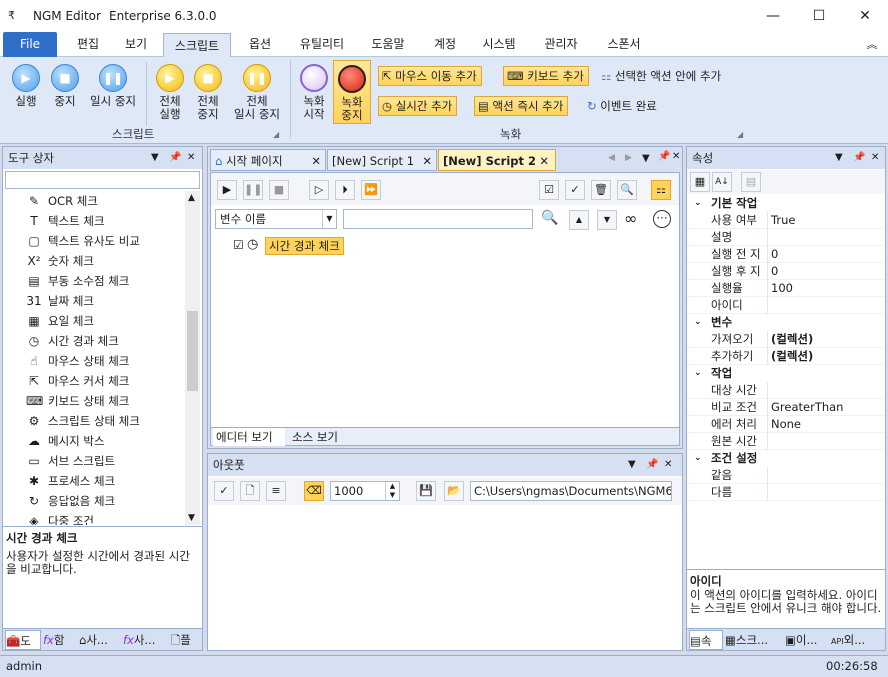 This screenshot has width=888, height=677. I want to click on clear-output-icon: ✓, so click(224, 491).